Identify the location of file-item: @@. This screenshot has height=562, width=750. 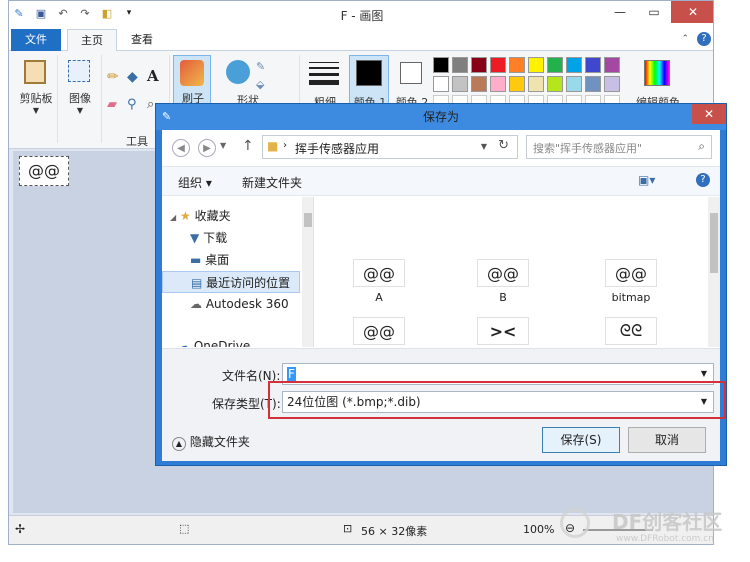
(379, 331).